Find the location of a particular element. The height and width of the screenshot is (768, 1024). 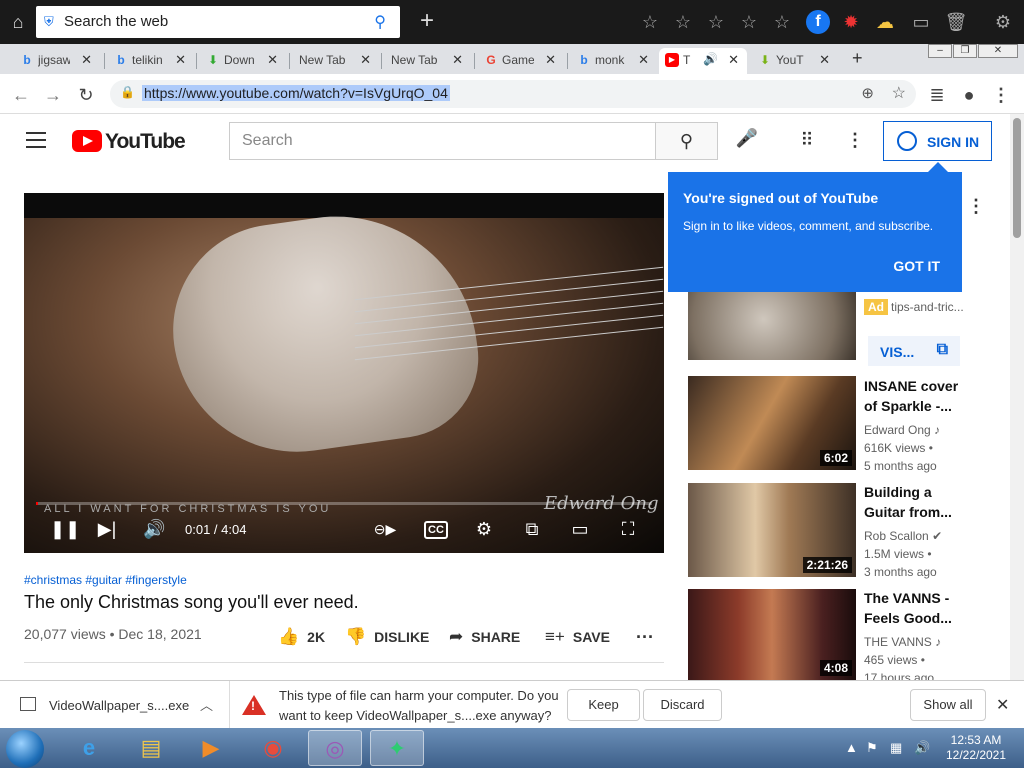

pause-icon: ❚❚ is located at coordinates (65, 529).